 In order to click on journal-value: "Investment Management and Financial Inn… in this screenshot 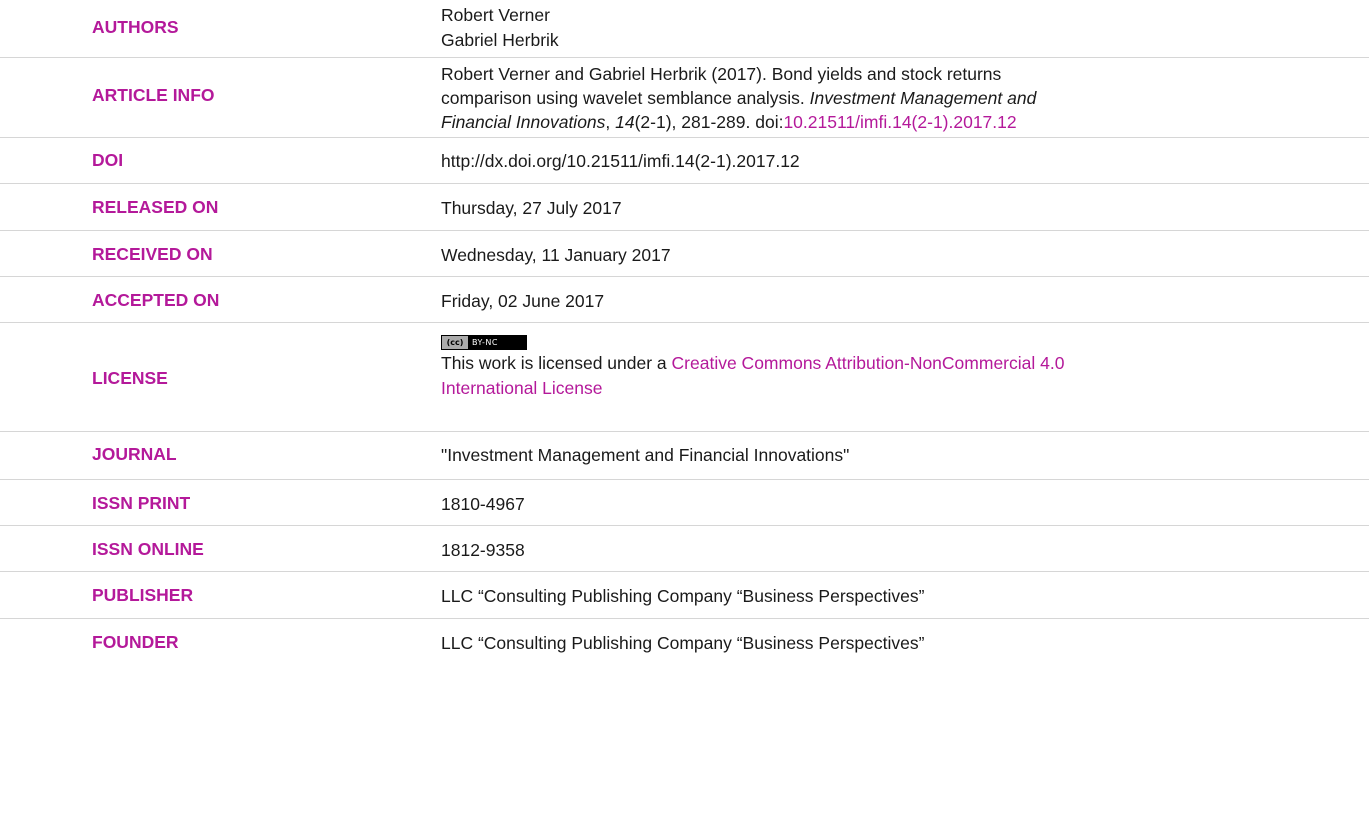, I will do `click(645, 455)`.